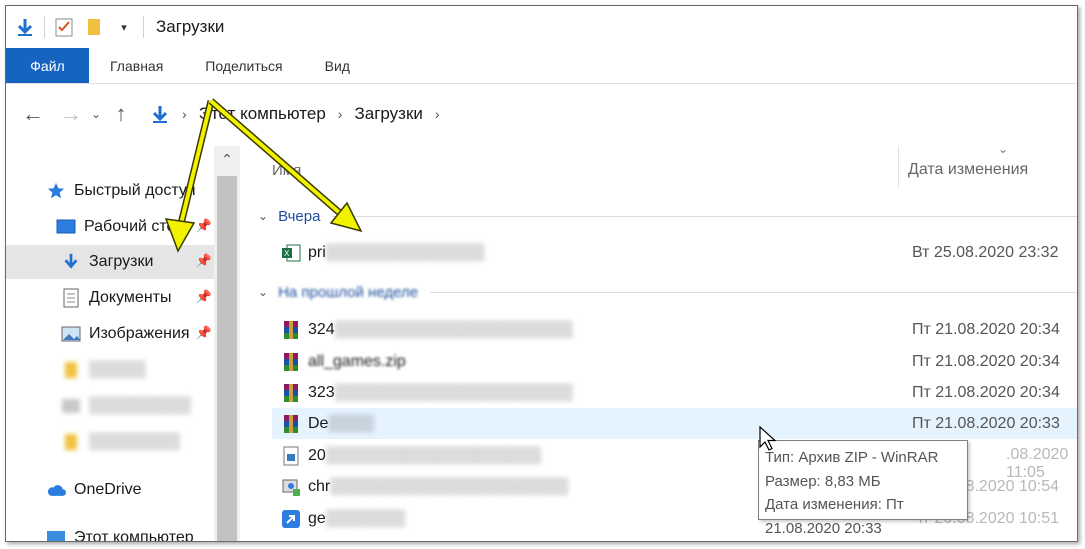 This screenshot has width=1085, height=549. What do you see at coordinates (71, 298) in the screenshot?
I see `document-icon` at bounding box center [71, 298].